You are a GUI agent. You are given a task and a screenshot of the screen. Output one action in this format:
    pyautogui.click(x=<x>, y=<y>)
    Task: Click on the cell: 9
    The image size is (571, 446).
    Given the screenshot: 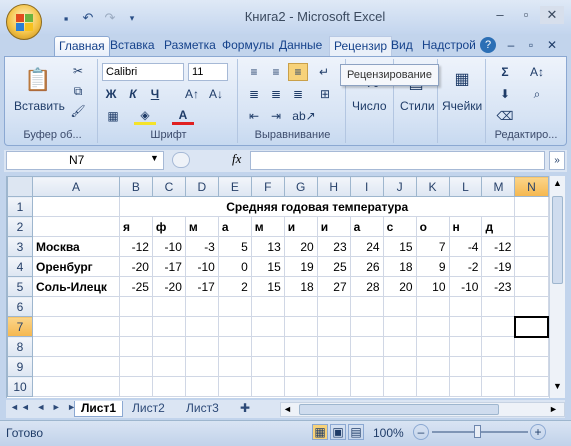 What is the action you would take?
    pyautogui.click(x=432, y=266)
    